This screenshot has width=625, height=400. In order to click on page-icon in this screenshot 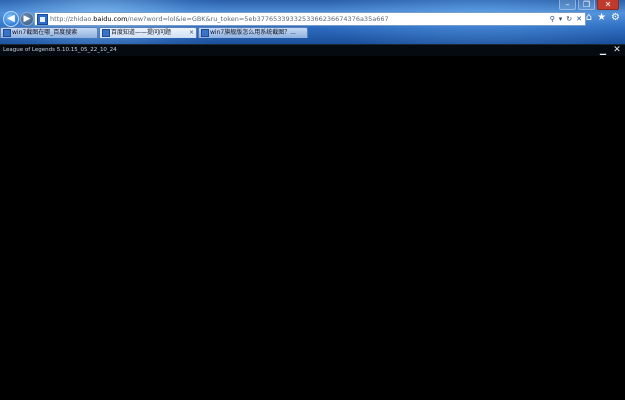, I will do `click(42, 19)`.